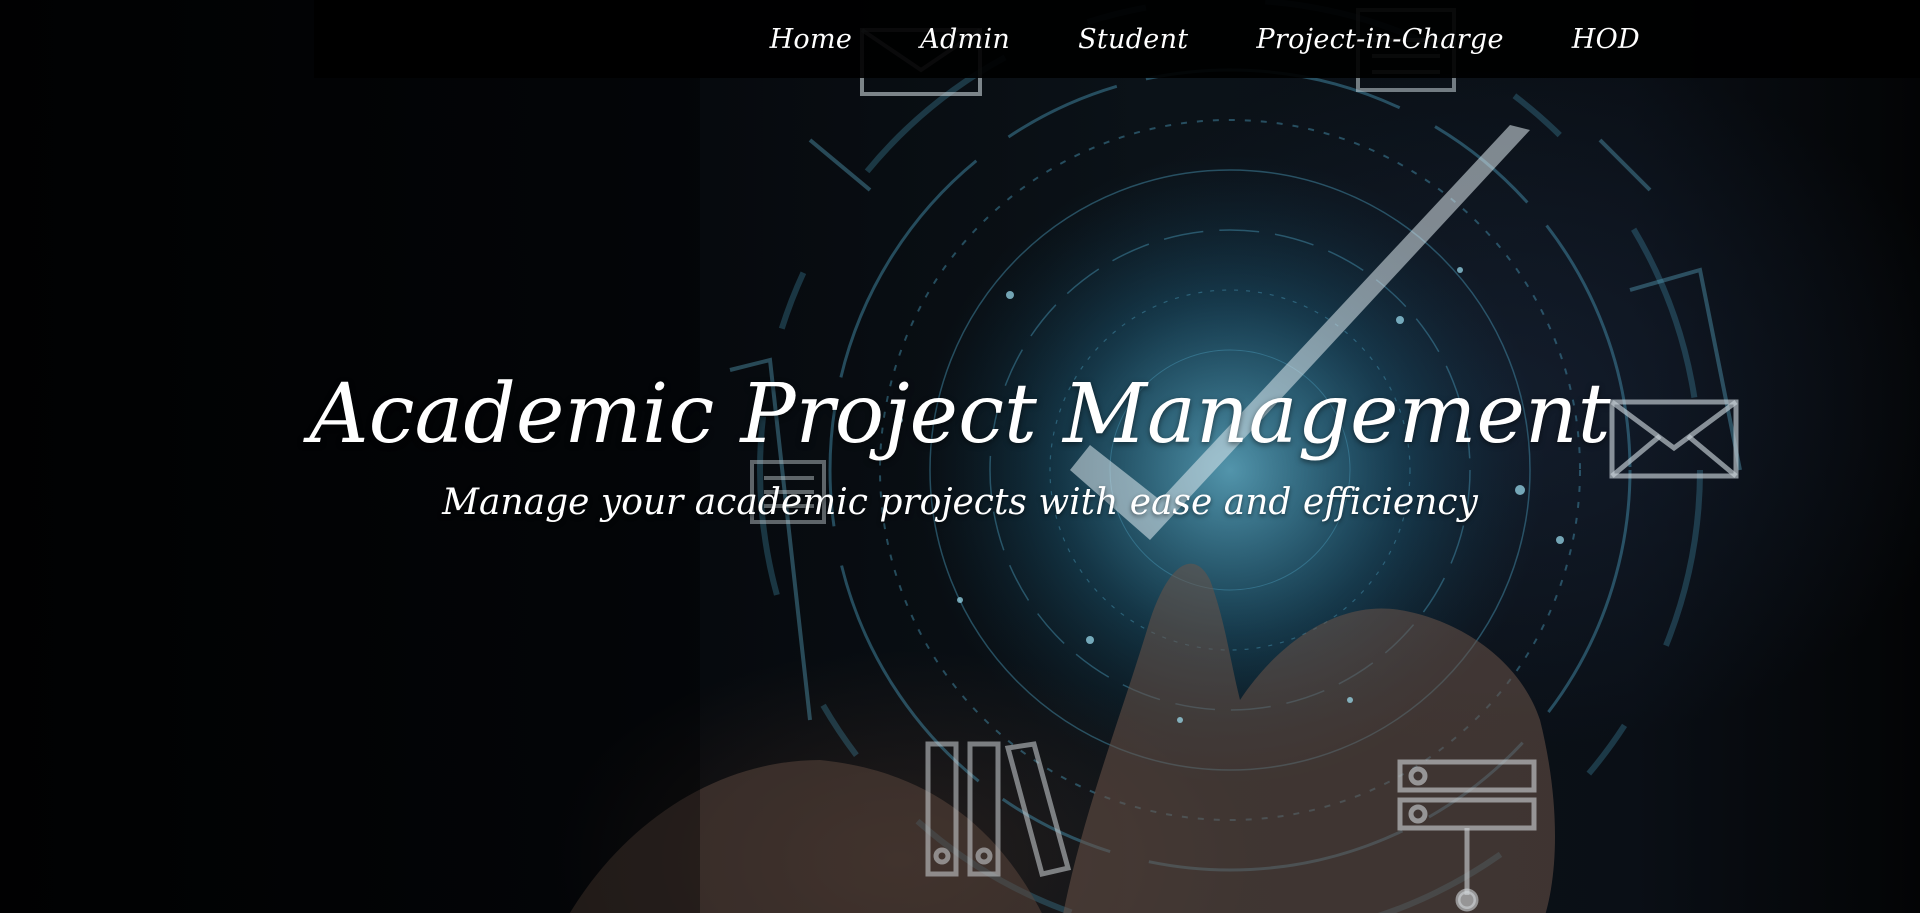  I want to click on nav-item-admin: Admin, so click(965, 39).